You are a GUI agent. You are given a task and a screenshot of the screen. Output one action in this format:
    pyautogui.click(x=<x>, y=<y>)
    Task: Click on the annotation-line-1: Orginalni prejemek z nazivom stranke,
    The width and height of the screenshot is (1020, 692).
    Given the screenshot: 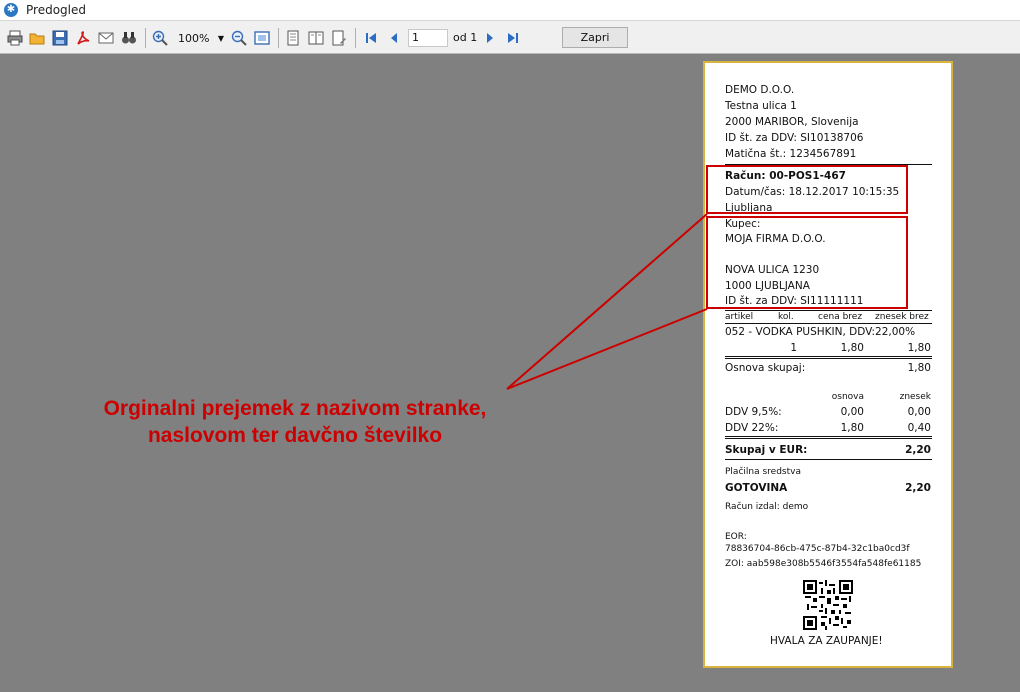 What is the action you would take?
    pyautogui.click(x=295, y=408)
    